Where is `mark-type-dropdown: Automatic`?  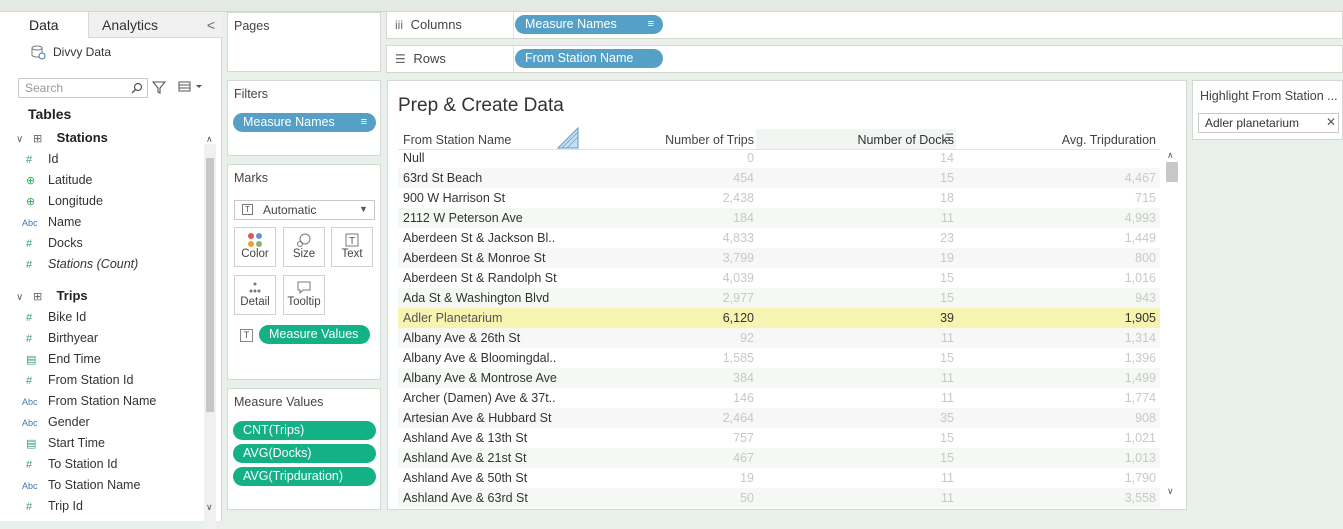
mark-type-dropdown: Automatic is located at coordinates (304, 210).